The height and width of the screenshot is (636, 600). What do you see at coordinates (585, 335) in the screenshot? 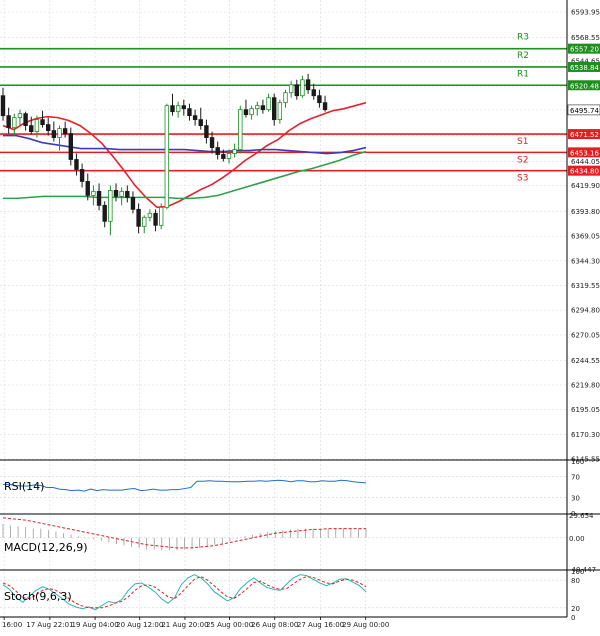
I see `y-tick-label: 6270.05` at bounding box center [585, 335].